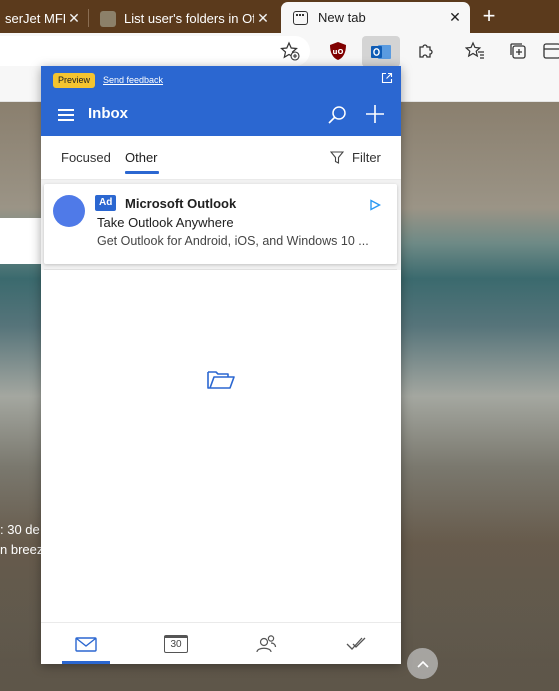 The image size is (559, 691). Describe the element at coordinates (300, 17) in the screenshot. I see `new-tab-page-icon` at that location.